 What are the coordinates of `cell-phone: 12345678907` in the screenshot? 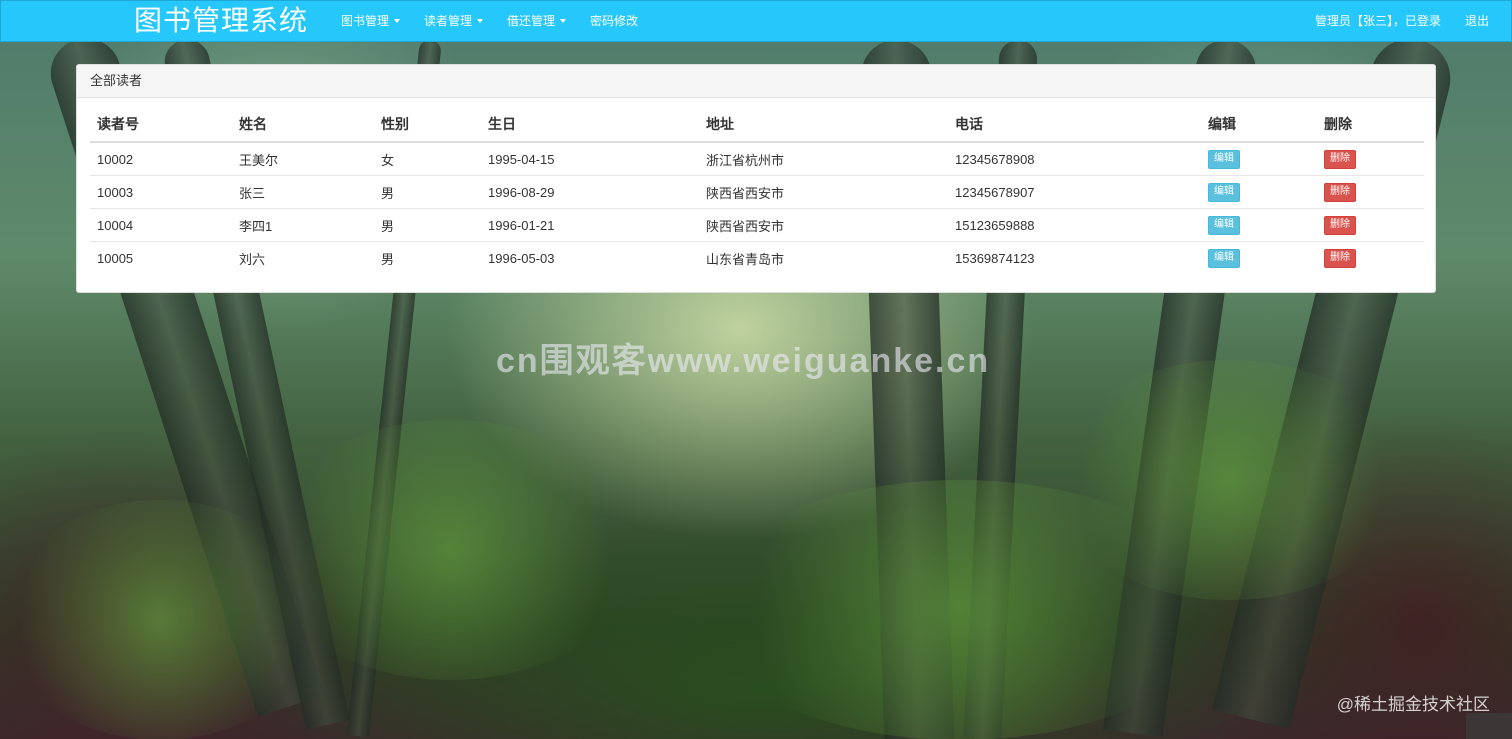 It's located at (1074, 192).